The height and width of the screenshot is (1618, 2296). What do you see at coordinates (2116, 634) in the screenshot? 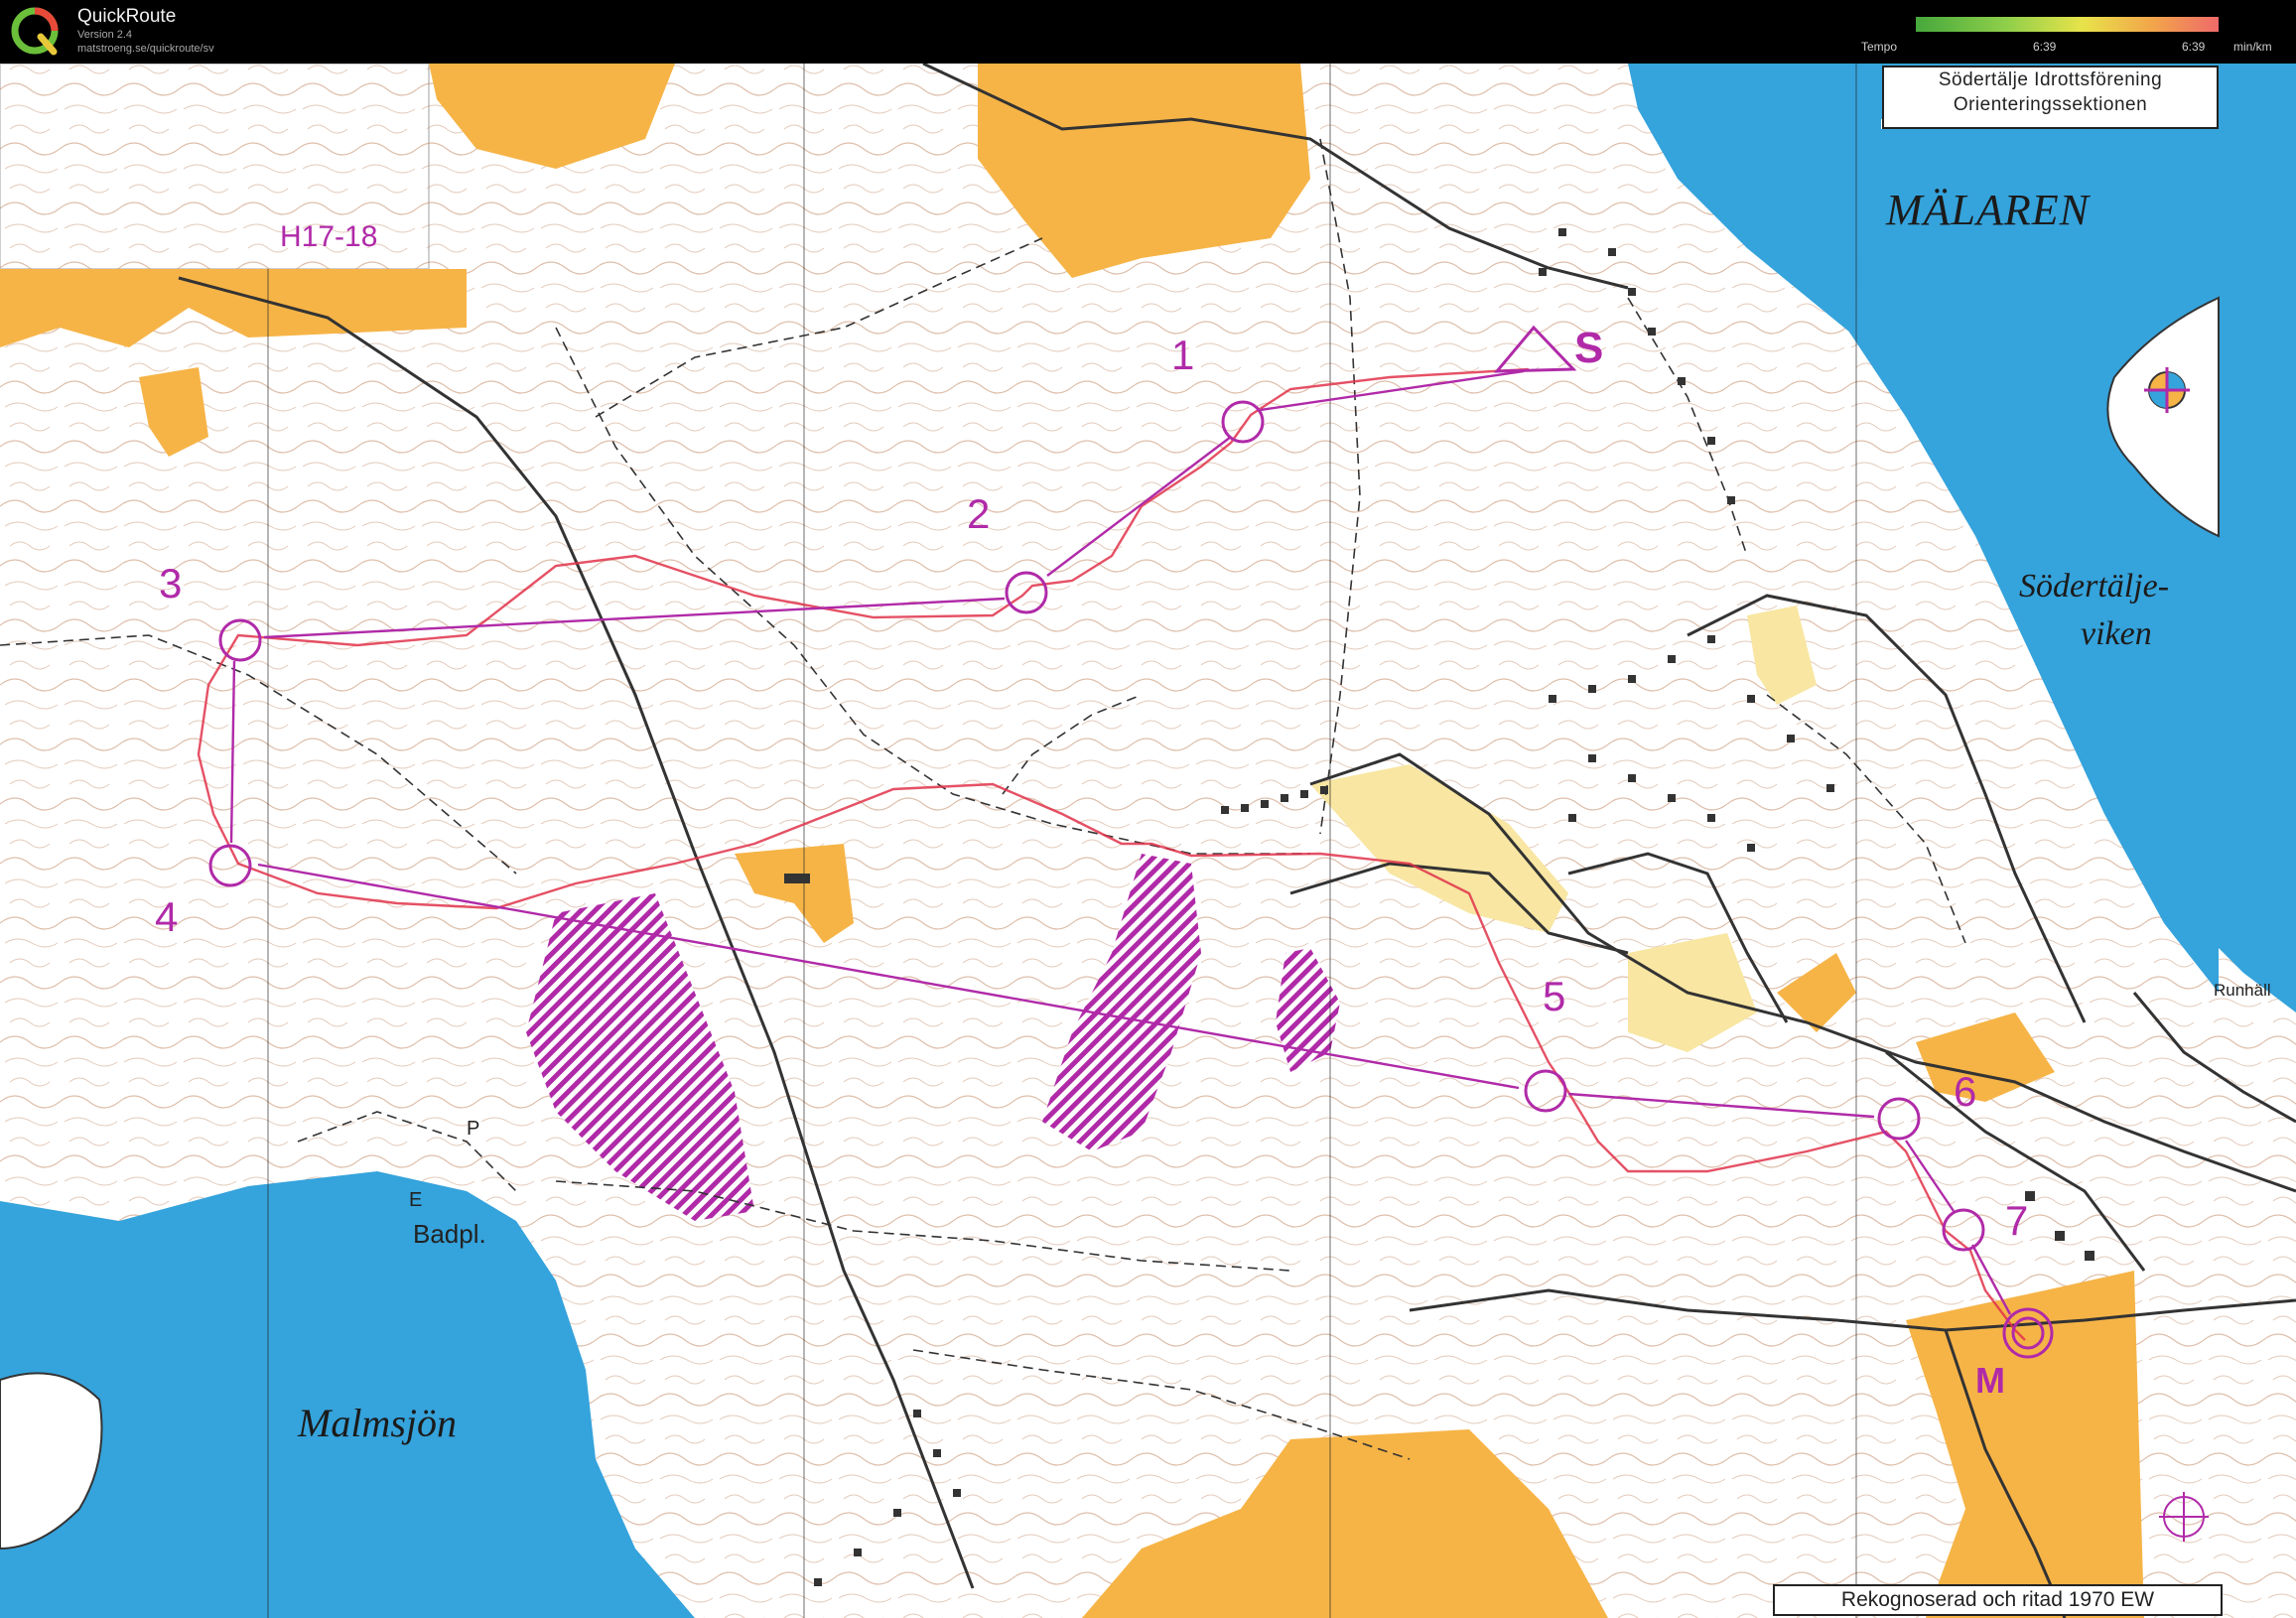
I see `place-name-sodertalje-viken-2: viken` at bounding box center [2116, 634].